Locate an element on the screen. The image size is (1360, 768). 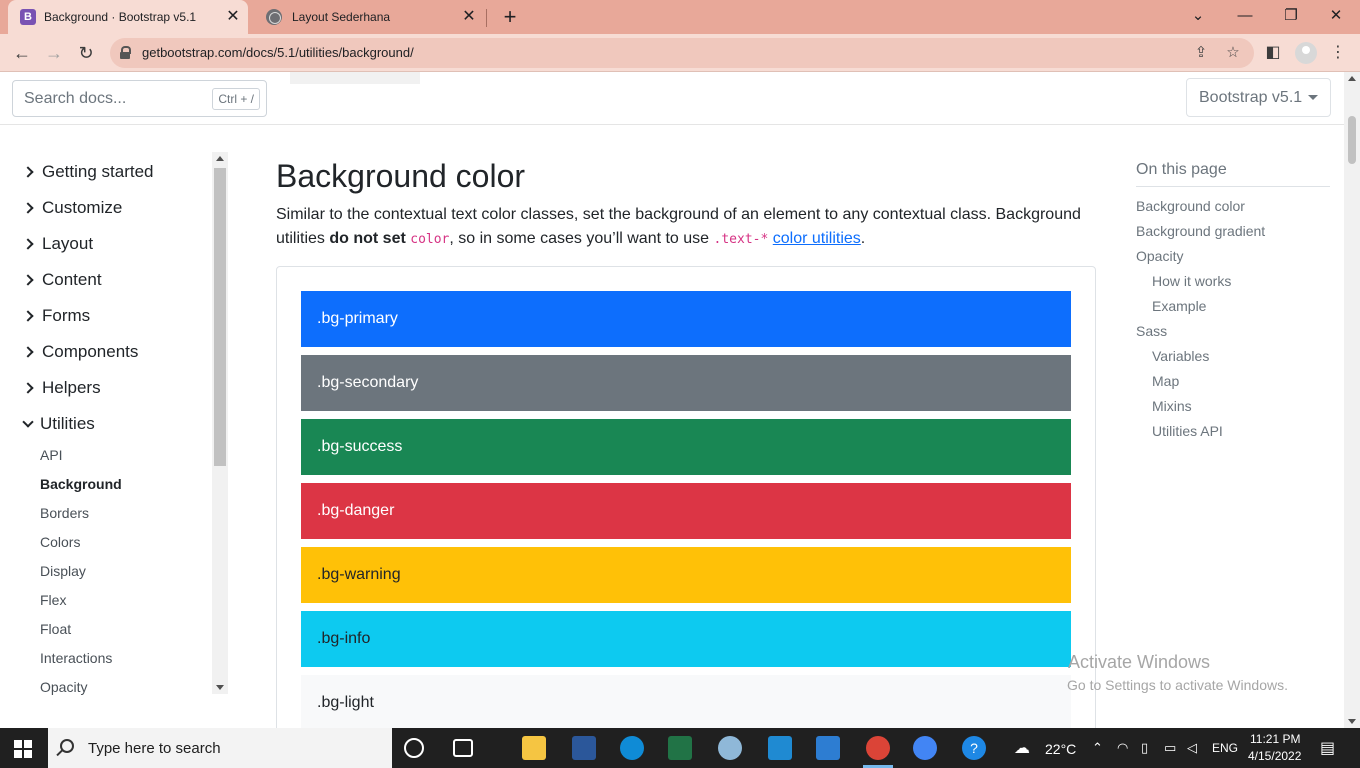
search-docs-input: Search docs... Ctrl + / is located at coordinates (139, 98).